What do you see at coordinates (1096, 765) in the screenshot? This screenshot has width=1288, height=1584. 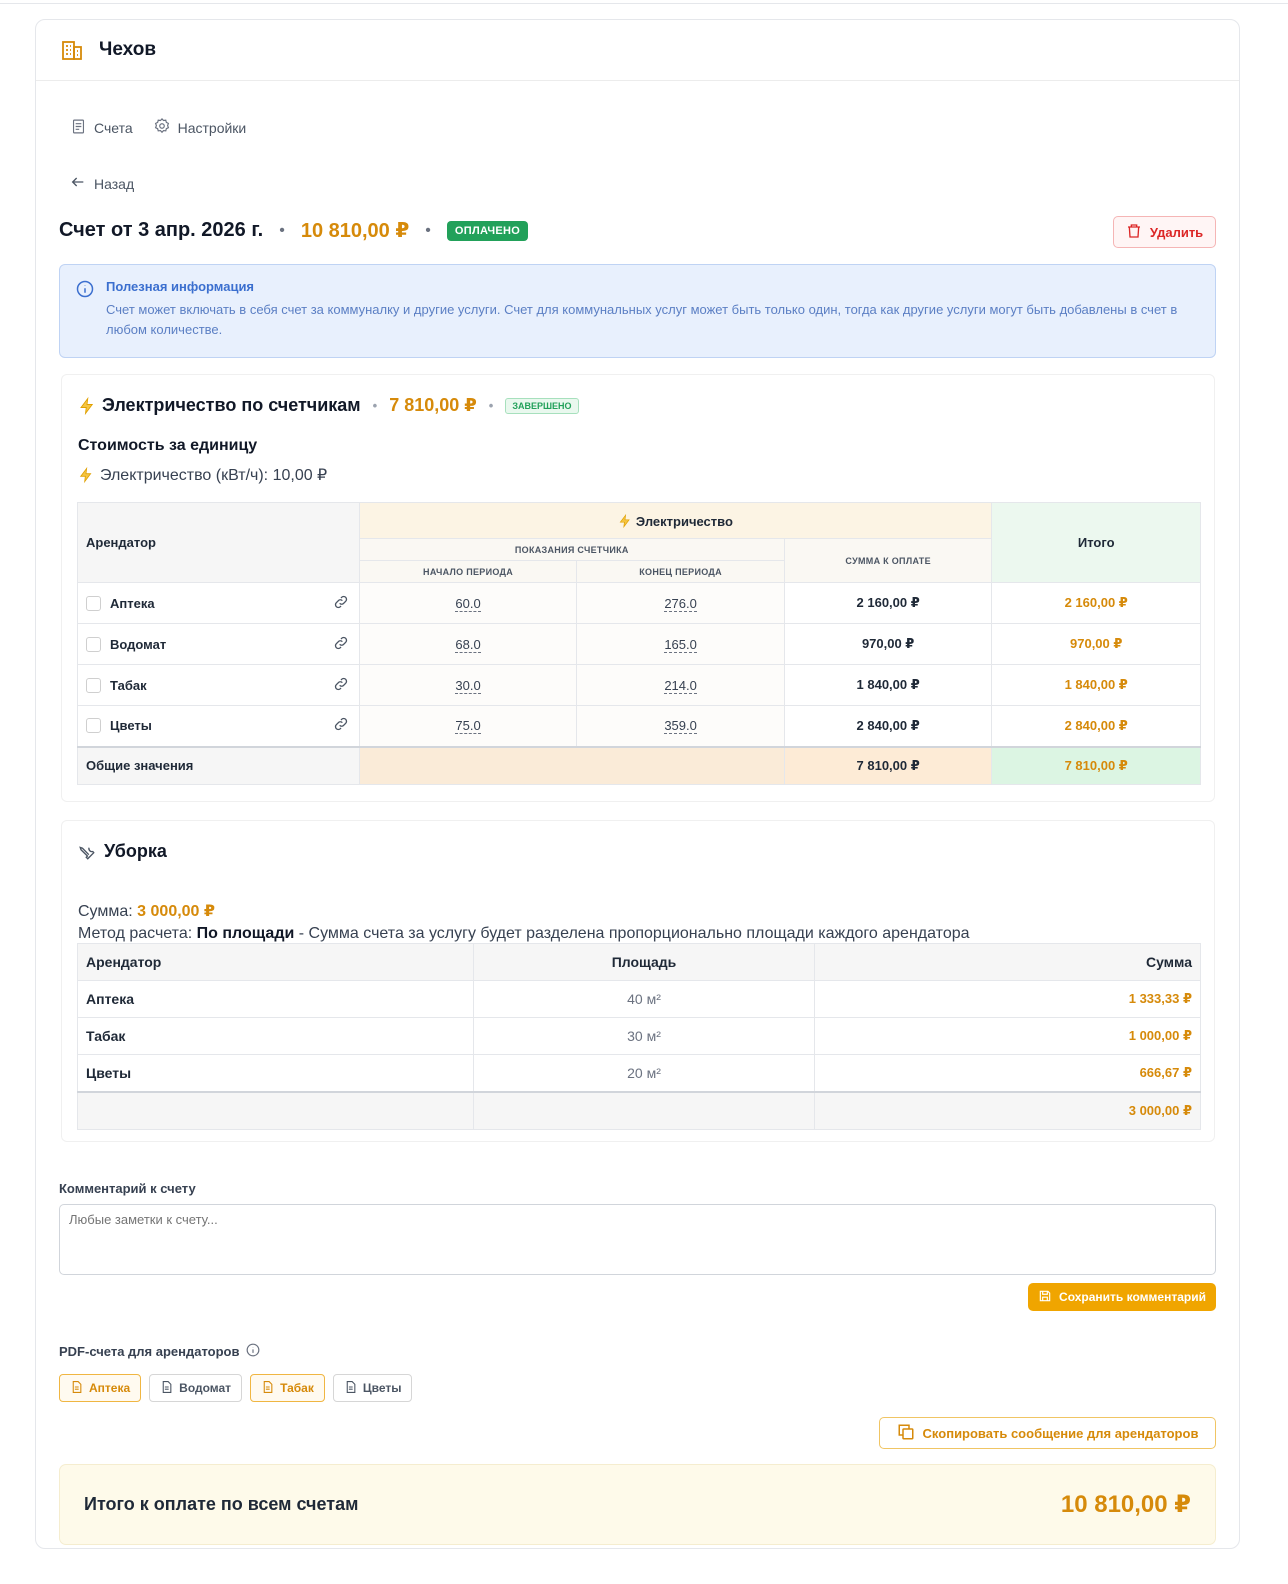 I see `totals-total: 7 810,00 ₽` at bounding box center [1096, 765].